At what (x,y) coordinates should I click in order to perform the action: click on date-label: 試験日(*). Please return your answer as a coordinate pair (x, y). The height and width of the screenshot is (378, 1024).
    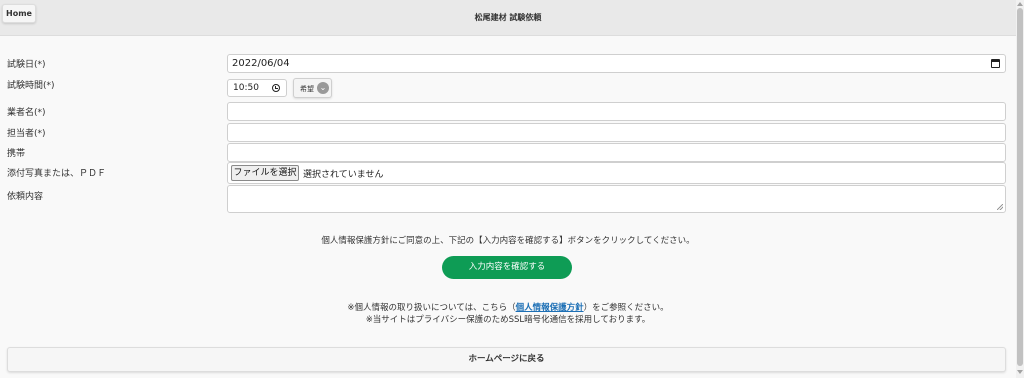
    Looking at the image, I should click on (26, 65).